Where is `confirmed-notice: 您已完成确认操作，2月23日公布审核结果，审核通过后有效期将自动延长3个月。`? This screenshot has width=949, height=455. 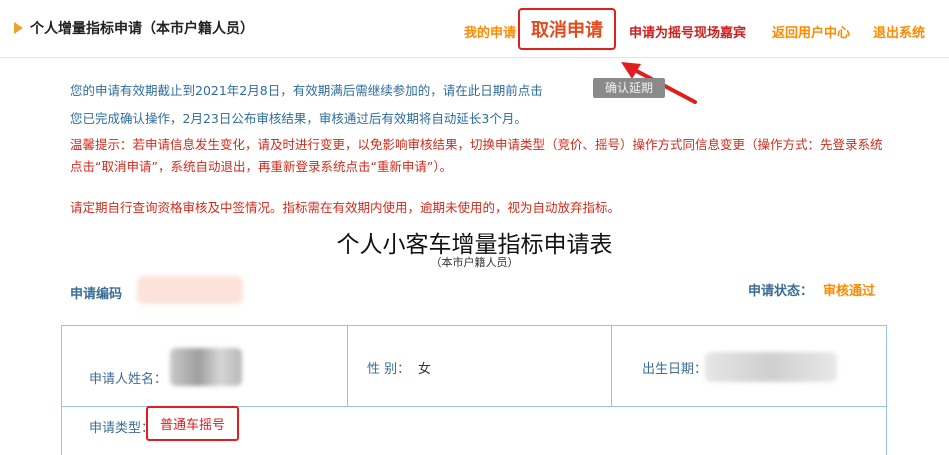
confirmed-notice: 您已完成确认操作，2月23日公布审核结果，审核通过后有效期将自动延长3个月。 is located at coordinates (298, 118).